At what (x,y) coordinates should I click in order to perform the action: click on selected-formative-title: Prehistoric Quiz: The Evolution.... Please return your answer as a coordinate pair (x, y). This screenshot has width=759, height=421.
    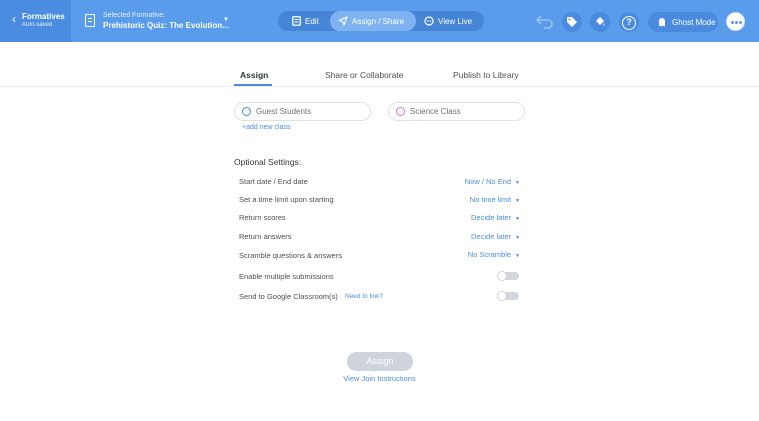
    Looking at the image, I should click on (166, 25).